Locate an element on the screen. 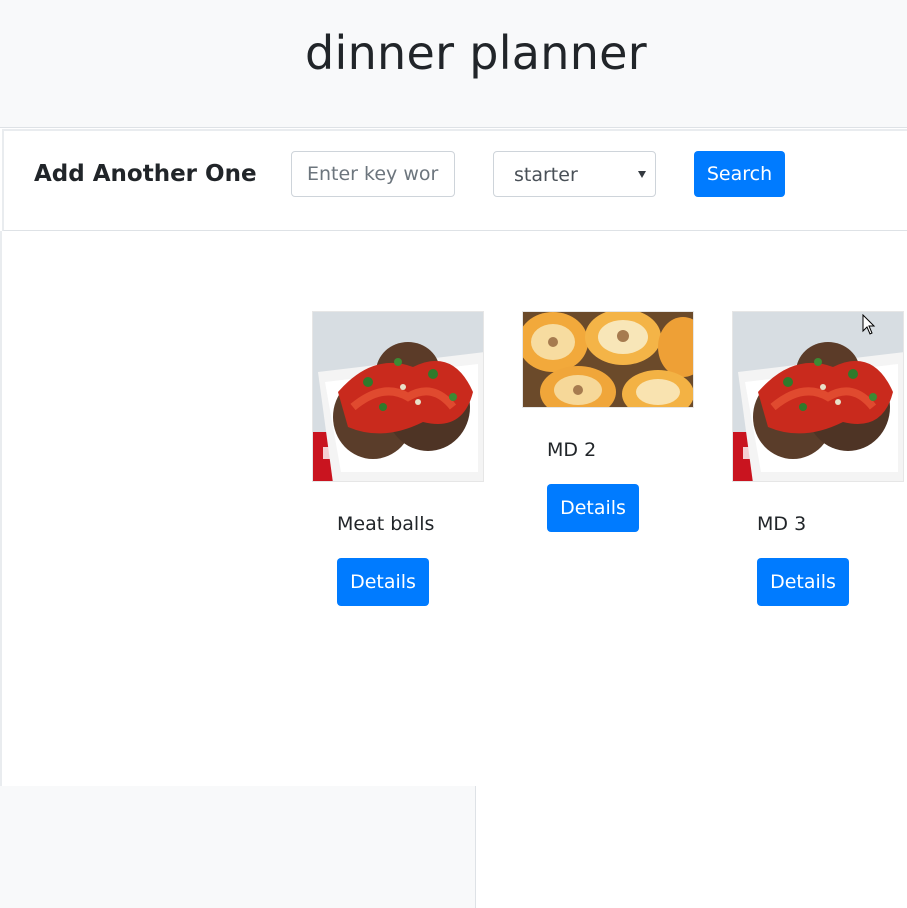  dish-card: MD 2 Details is located at coordinates (608, 422).